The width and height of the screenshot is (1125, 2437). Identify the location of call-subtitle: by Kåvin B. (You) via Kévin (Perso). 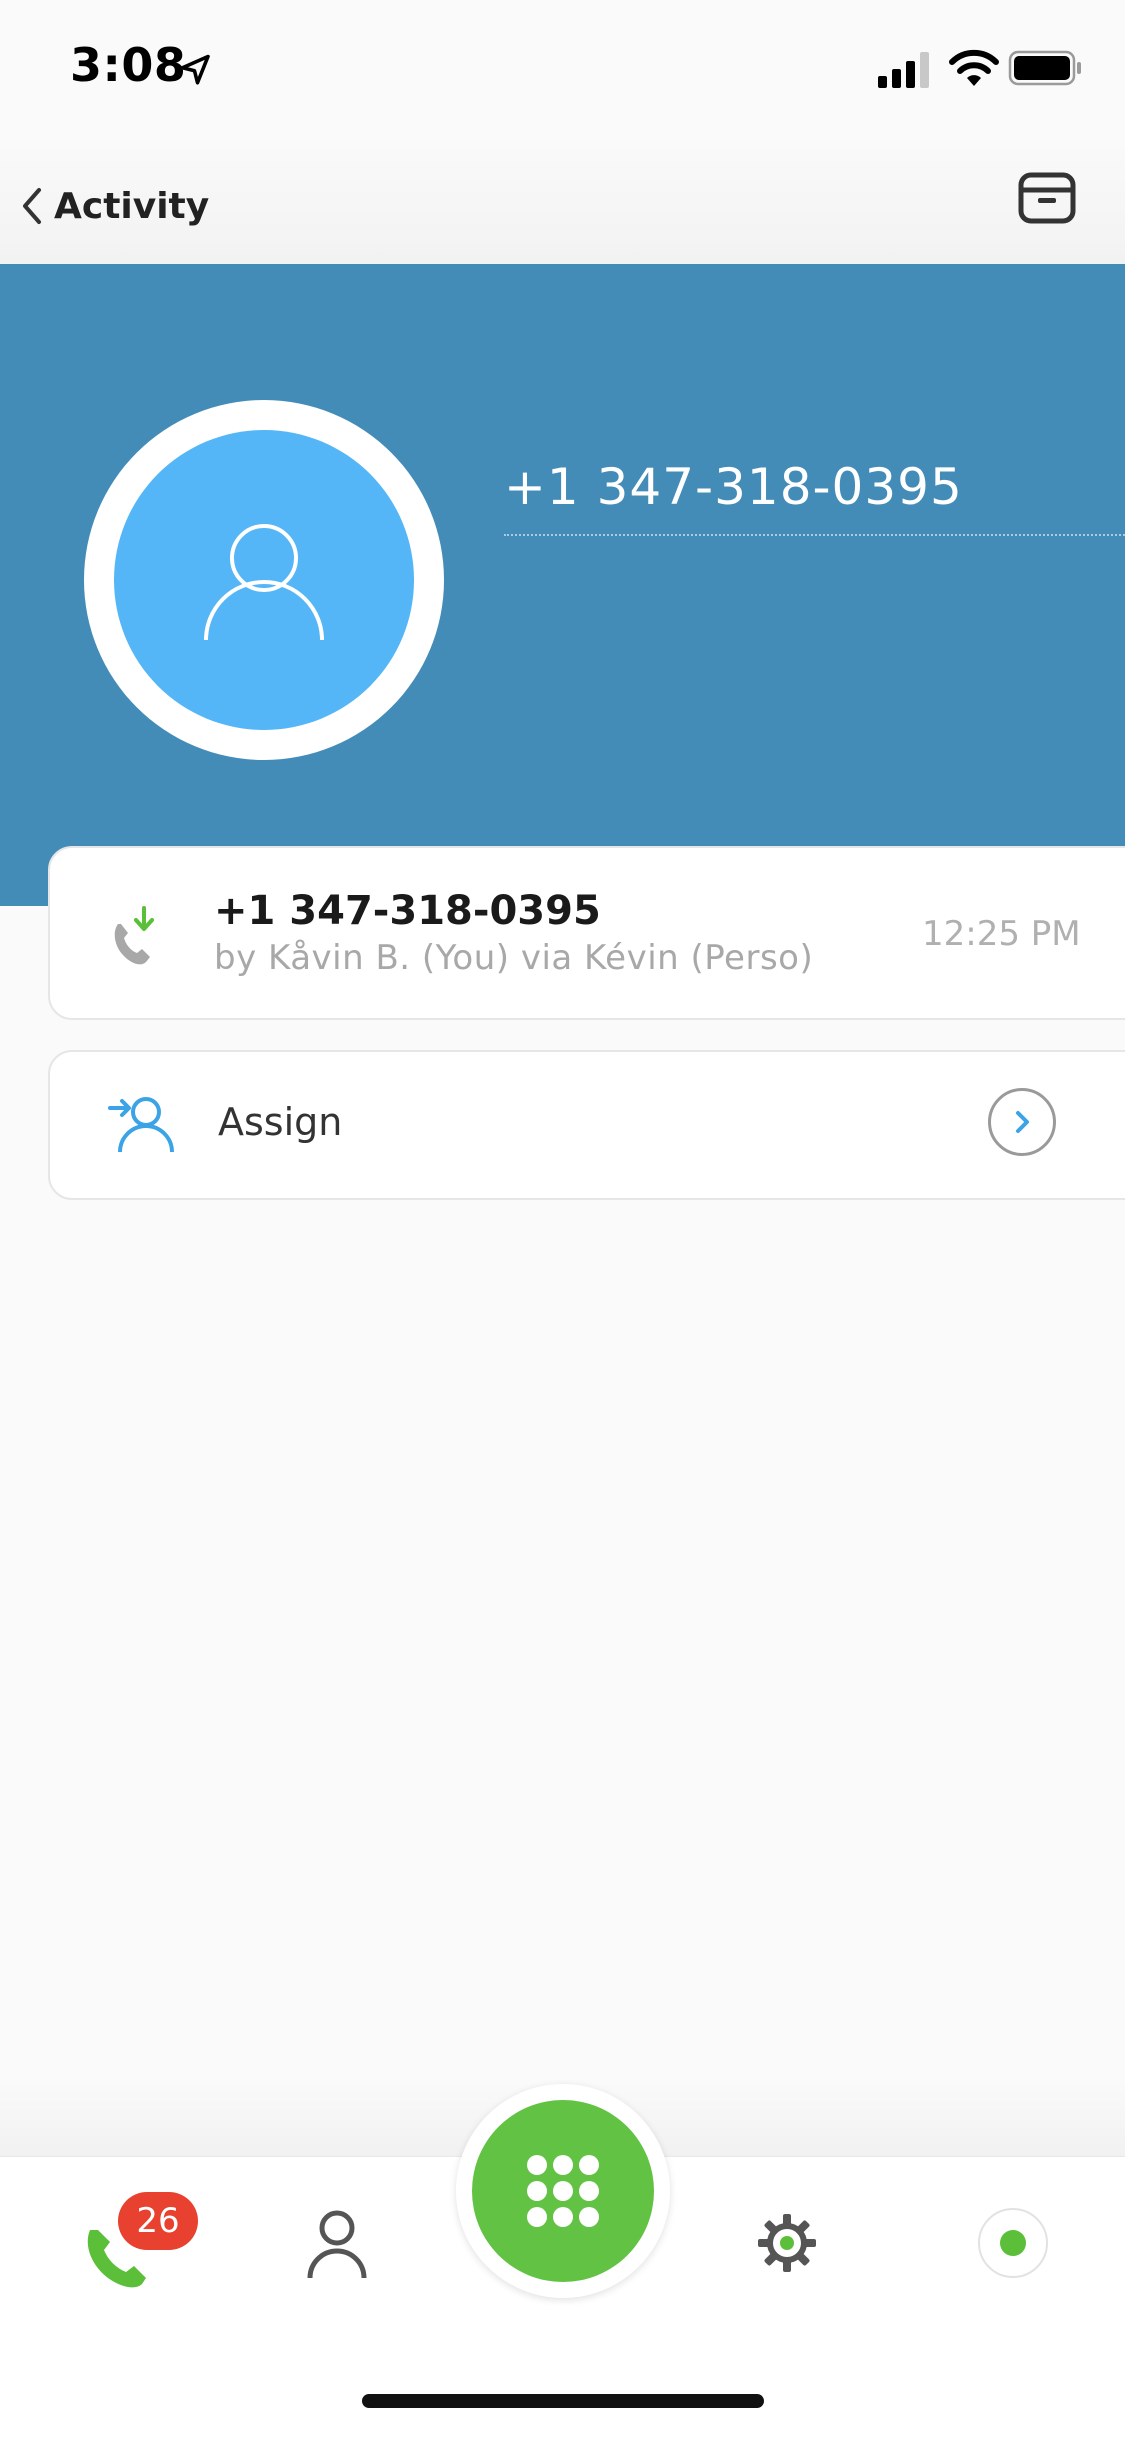
(514, 958).